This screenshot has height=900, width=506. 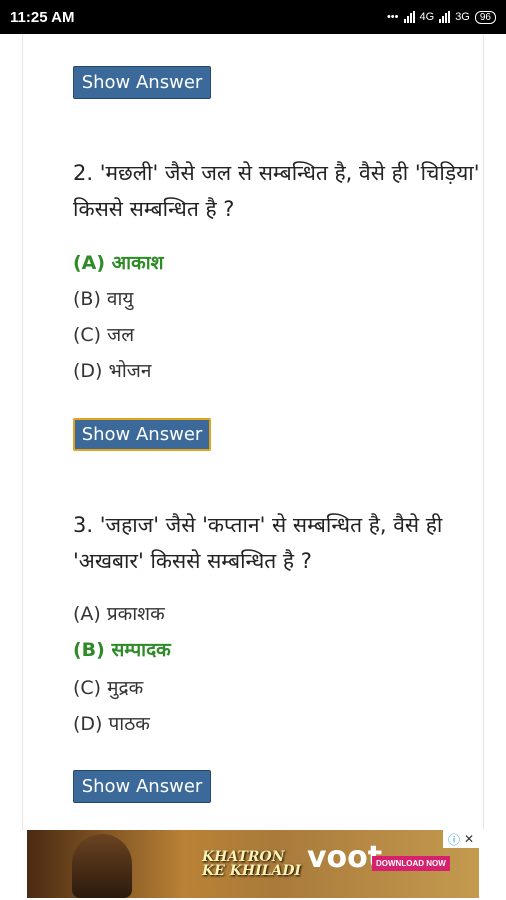 What do you see at coordinates (103, 334) in the screenshot?
I see `question-2-option-c: (C) जल` at bounding box center [103, 334].